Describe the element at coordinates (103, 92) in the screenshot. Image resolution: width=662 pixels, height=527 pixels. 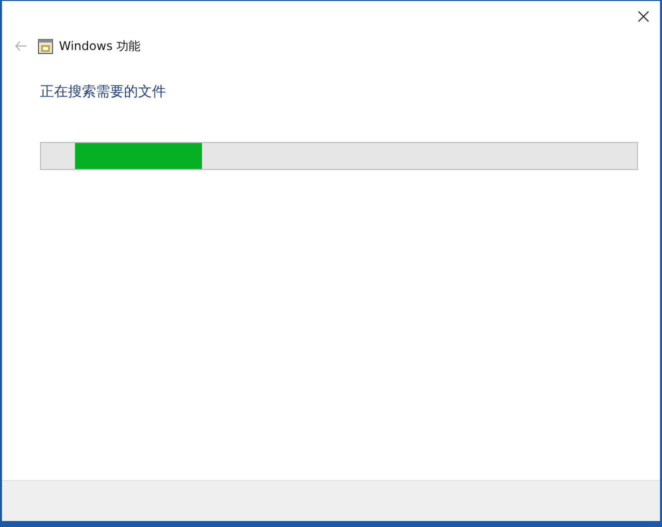
I see `status-heading: 正在搜索需要的文件` at that location.